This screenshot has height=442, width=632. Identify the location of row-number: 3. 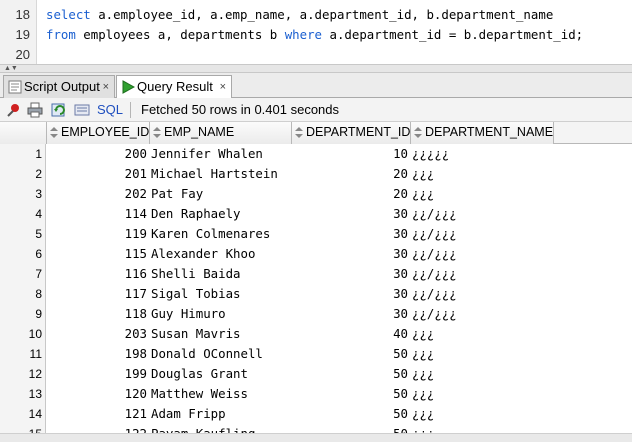
(23, 194).